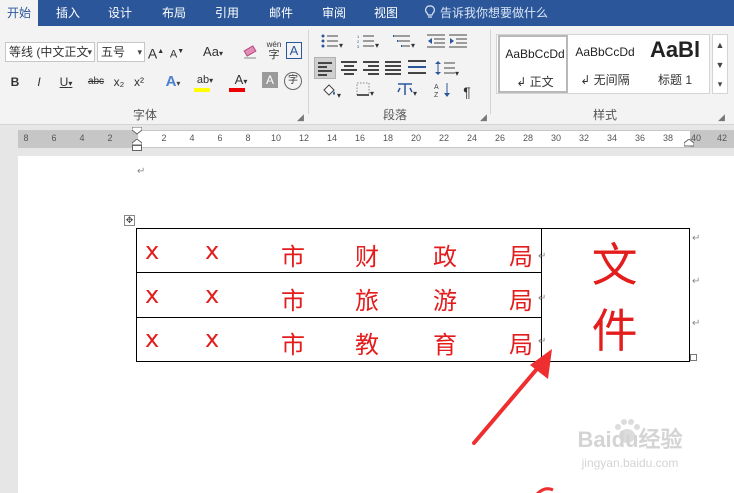 This screenshot has height=493, width=734. What do you see at coordinates (615, 295) in the screenshot?
I see `merged-file-cell: 文件` at bounding box center [615, 295].